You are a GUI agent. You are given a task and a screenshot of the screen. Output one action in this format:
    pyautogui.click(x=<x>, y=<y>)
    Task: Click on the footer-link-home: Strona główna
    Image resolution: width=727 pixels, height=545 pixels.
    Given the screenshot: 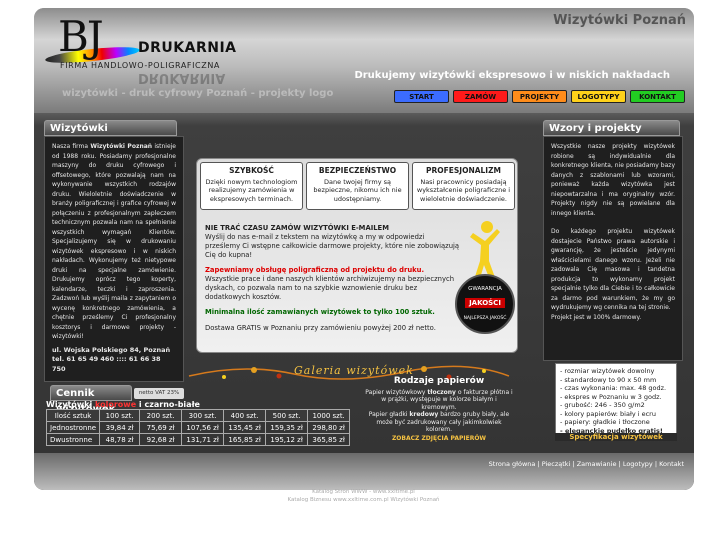 What is the action you would take?
    pyautogui.click(x=512, y=464)
    